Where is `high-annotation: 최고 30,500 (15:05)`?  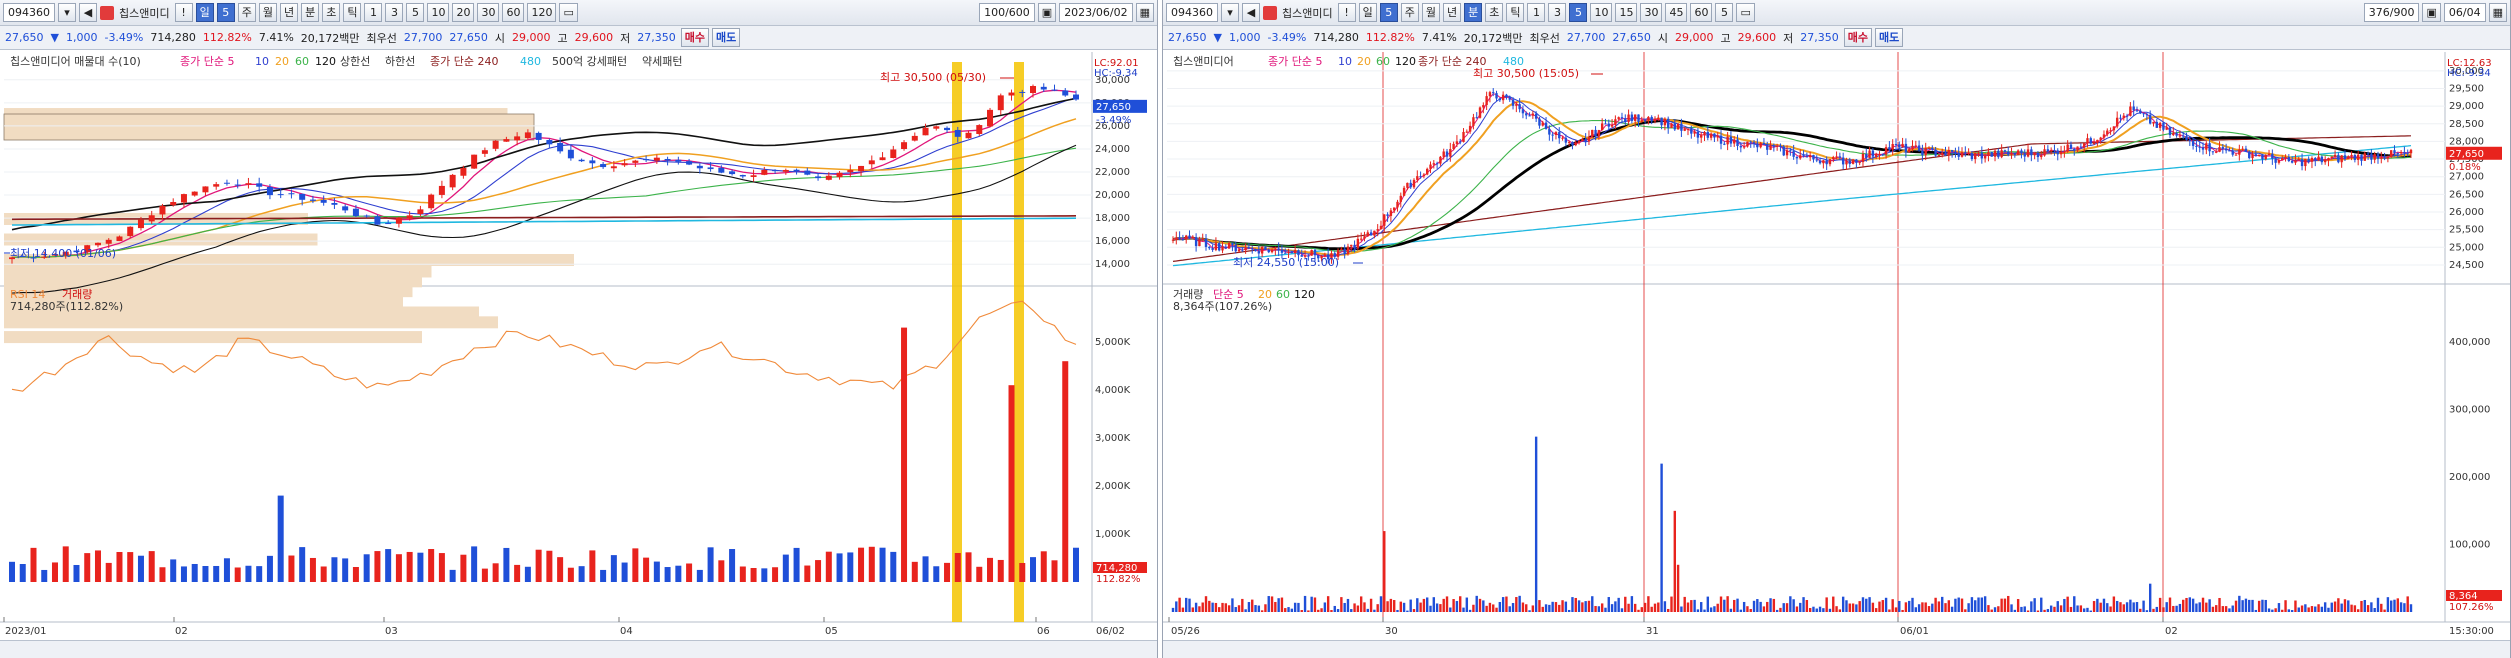 high-annotation: 최고 30,500 (15:05) is located at coordinates (1526, 73).